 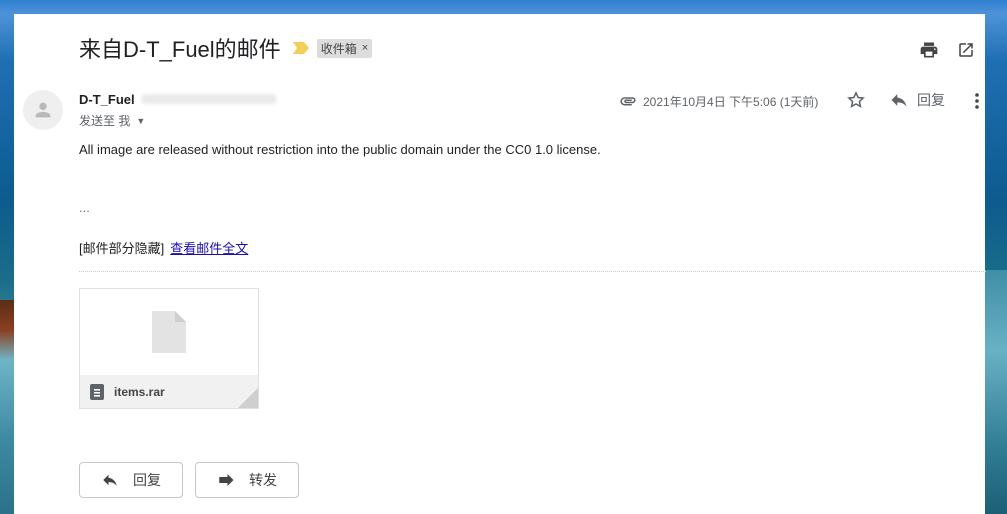 What do you see at coordinates (169, 391) in the screenshot?
I see `attachment-footer: items.rar` at bounding box center [169, 391].